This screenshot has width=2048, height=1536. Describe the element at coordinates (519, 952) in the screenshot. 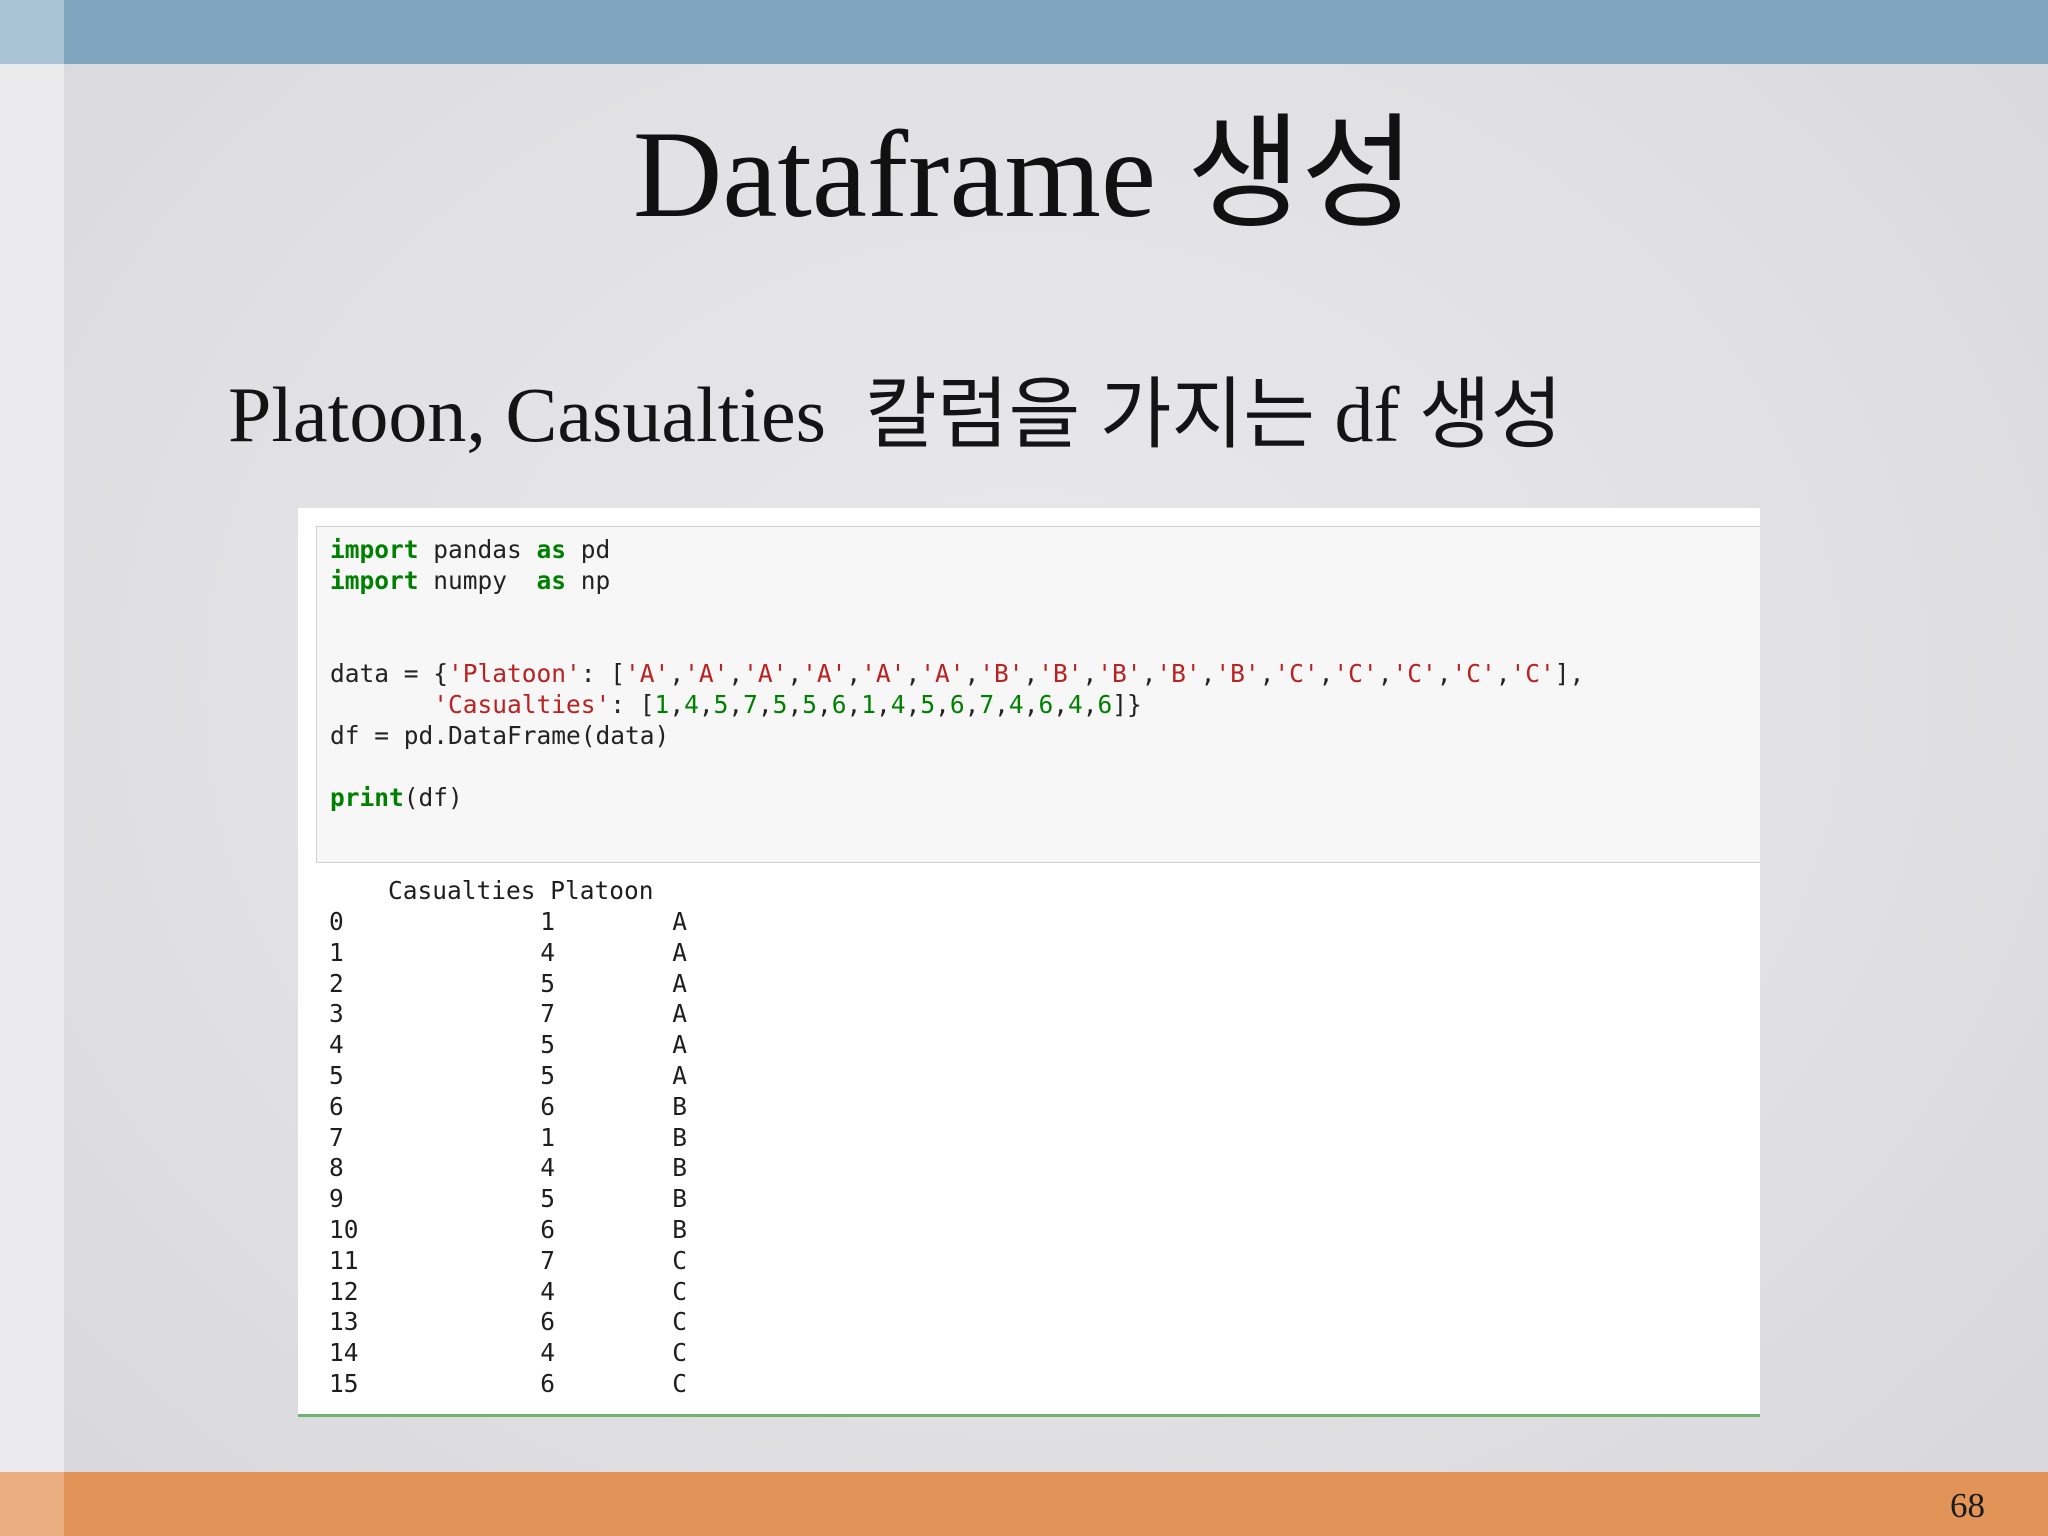

I see `output-row: 1 4 A` at that location.